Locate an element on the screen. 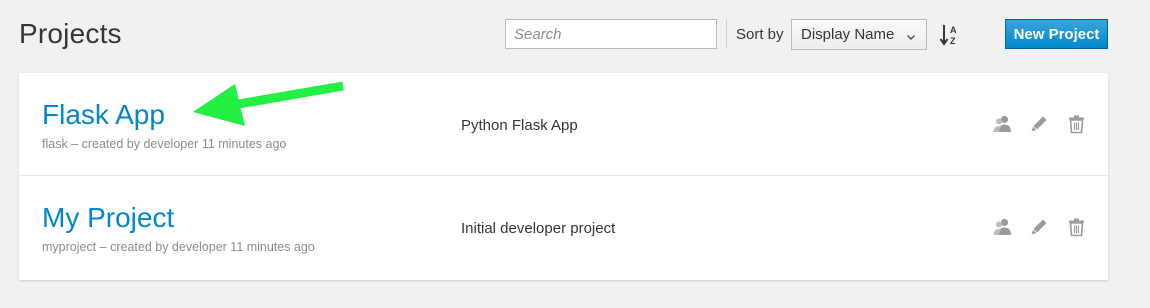 The image size is (1150, 308). sort-alpha-asc-icon: A Z is located at coordinates (950, 35).